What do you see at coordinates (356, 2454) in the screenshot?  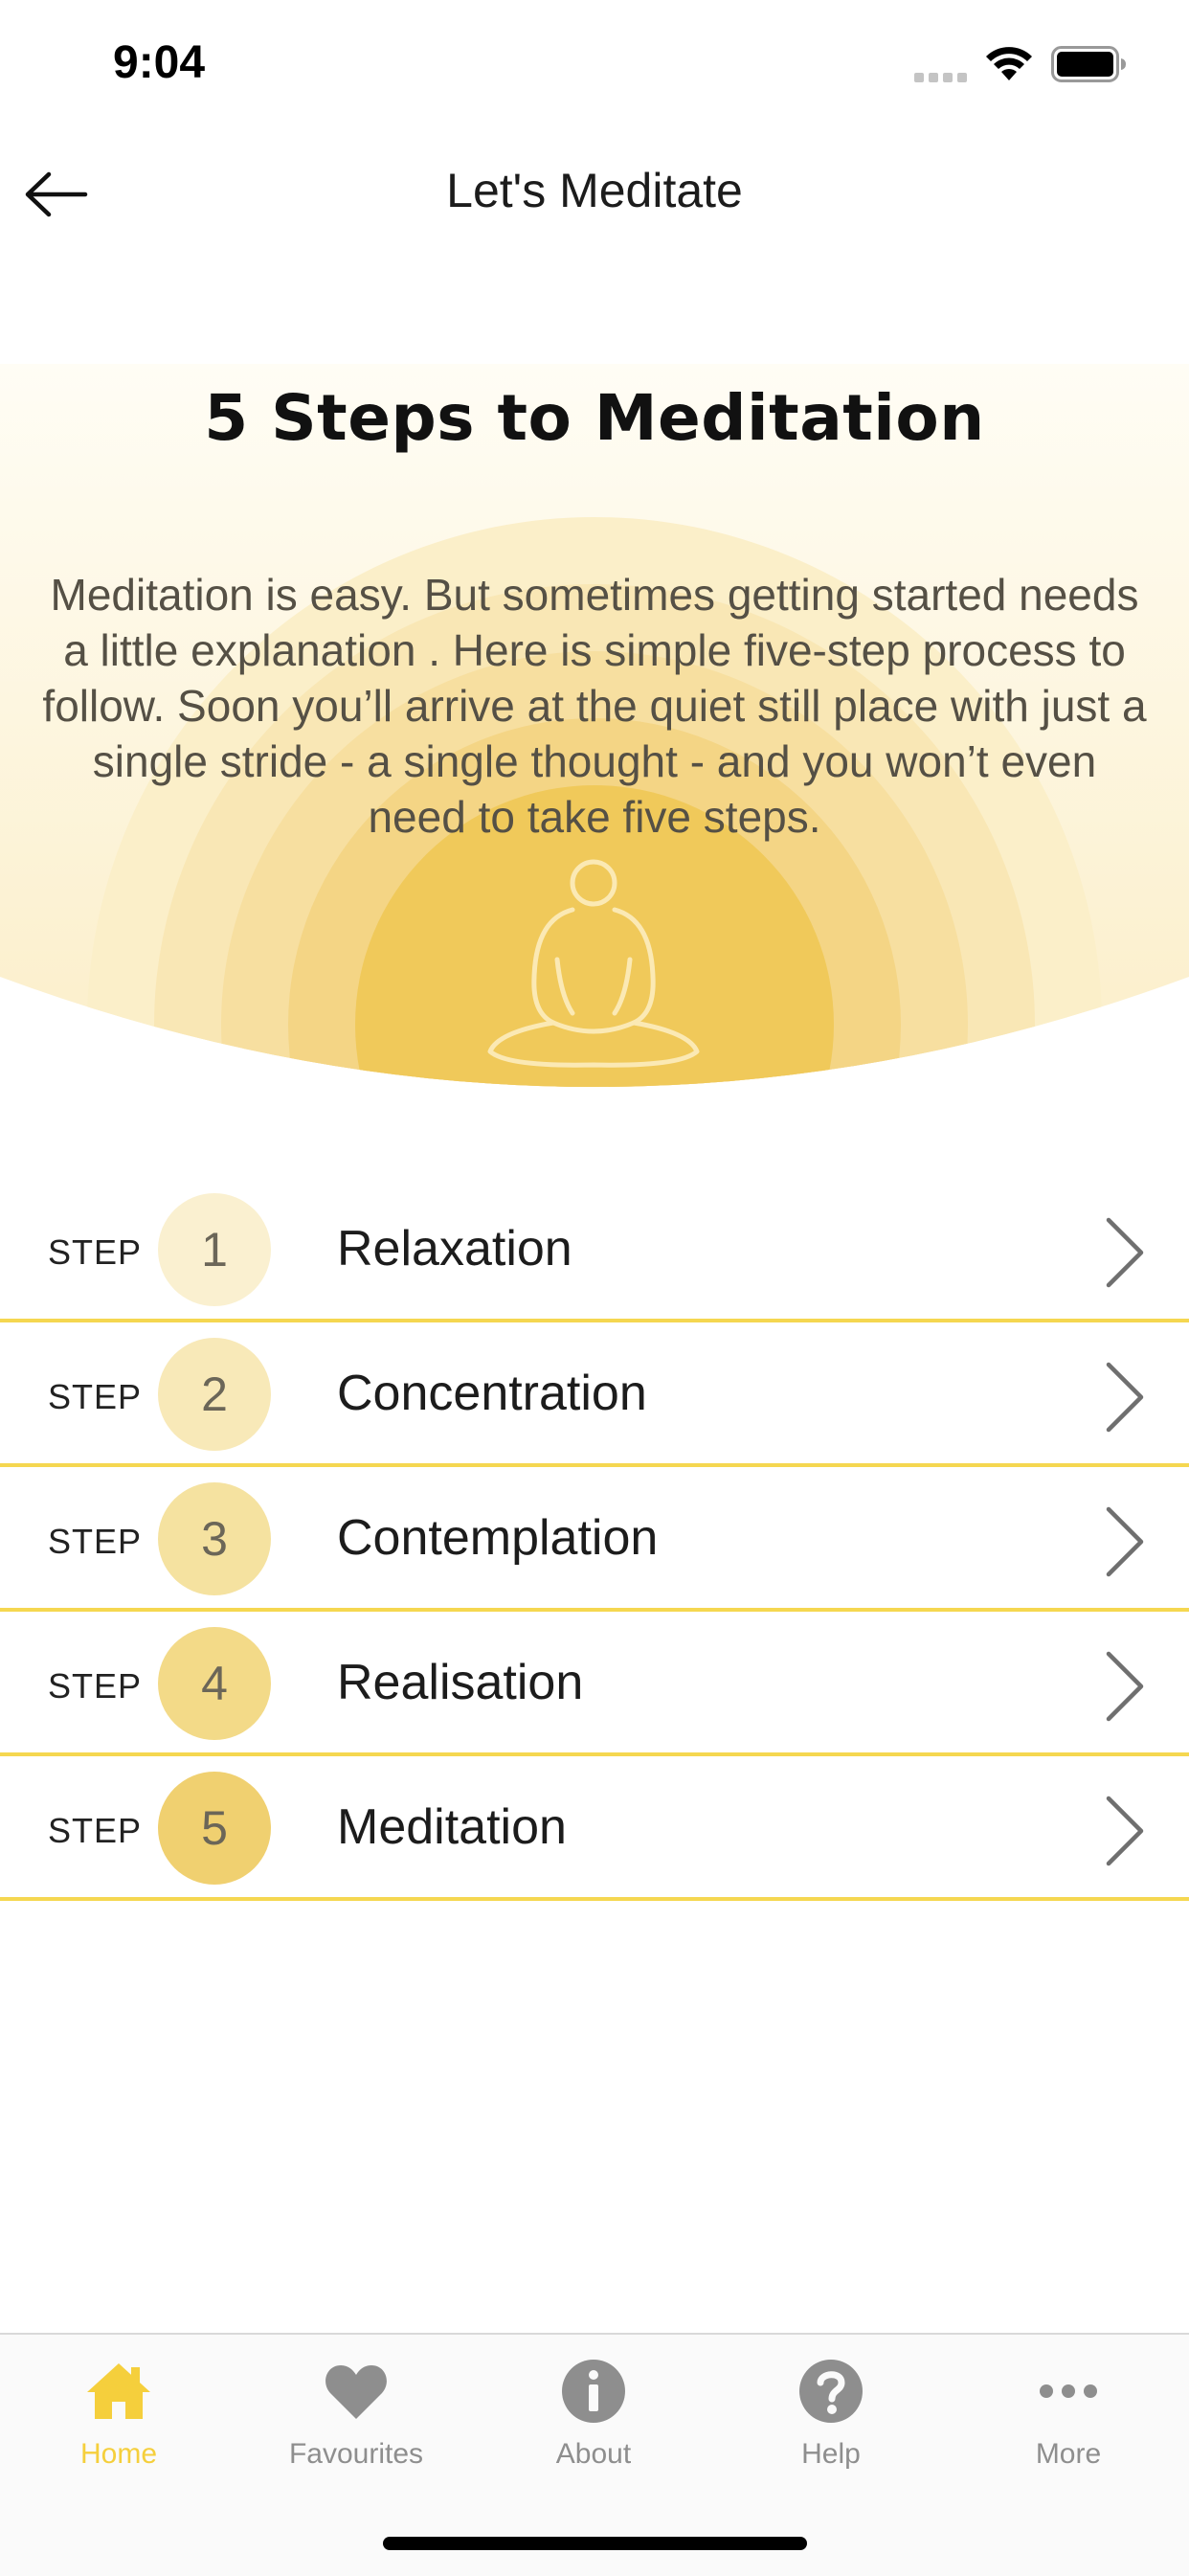 I see `tab-label: Favourites` at bounding box center [356, 2454].